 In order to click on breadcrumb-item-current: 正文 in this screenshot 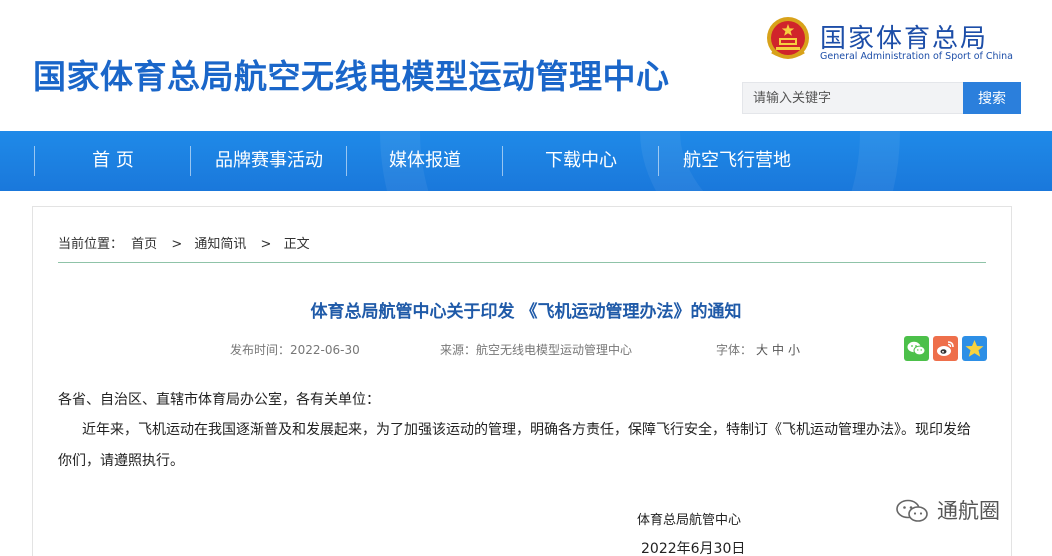, I will do `click(296, 244)`.